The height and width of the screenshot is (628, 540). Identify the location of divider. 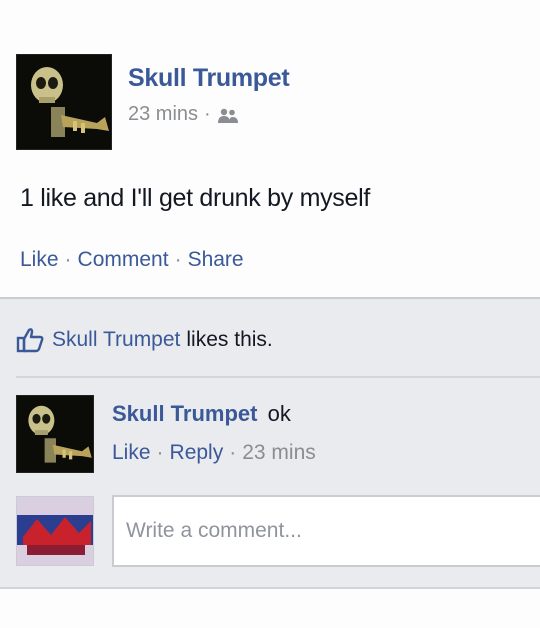
(278, 377).